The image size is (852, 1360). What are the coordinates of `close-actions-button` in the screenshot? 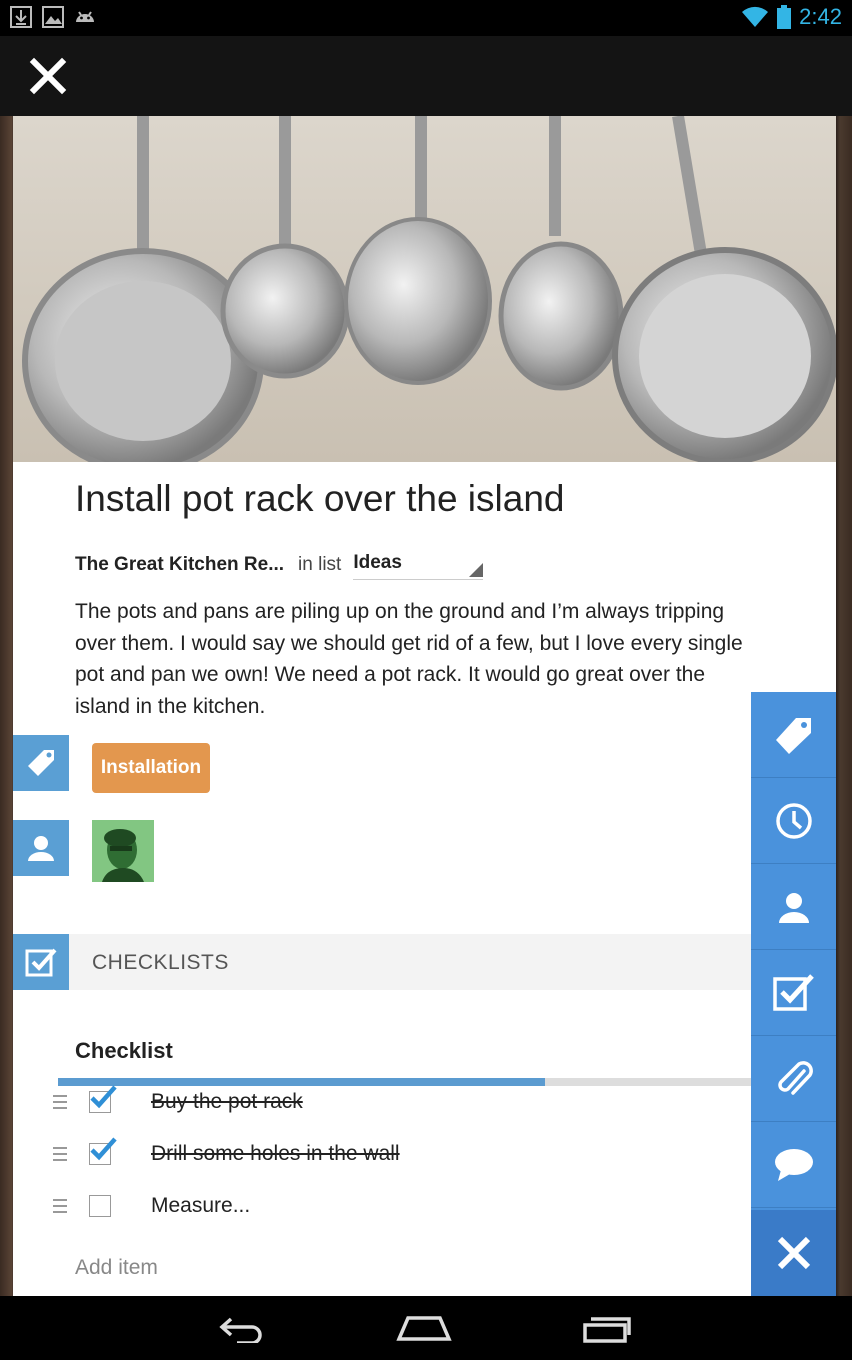 It's located at (793, 1253).